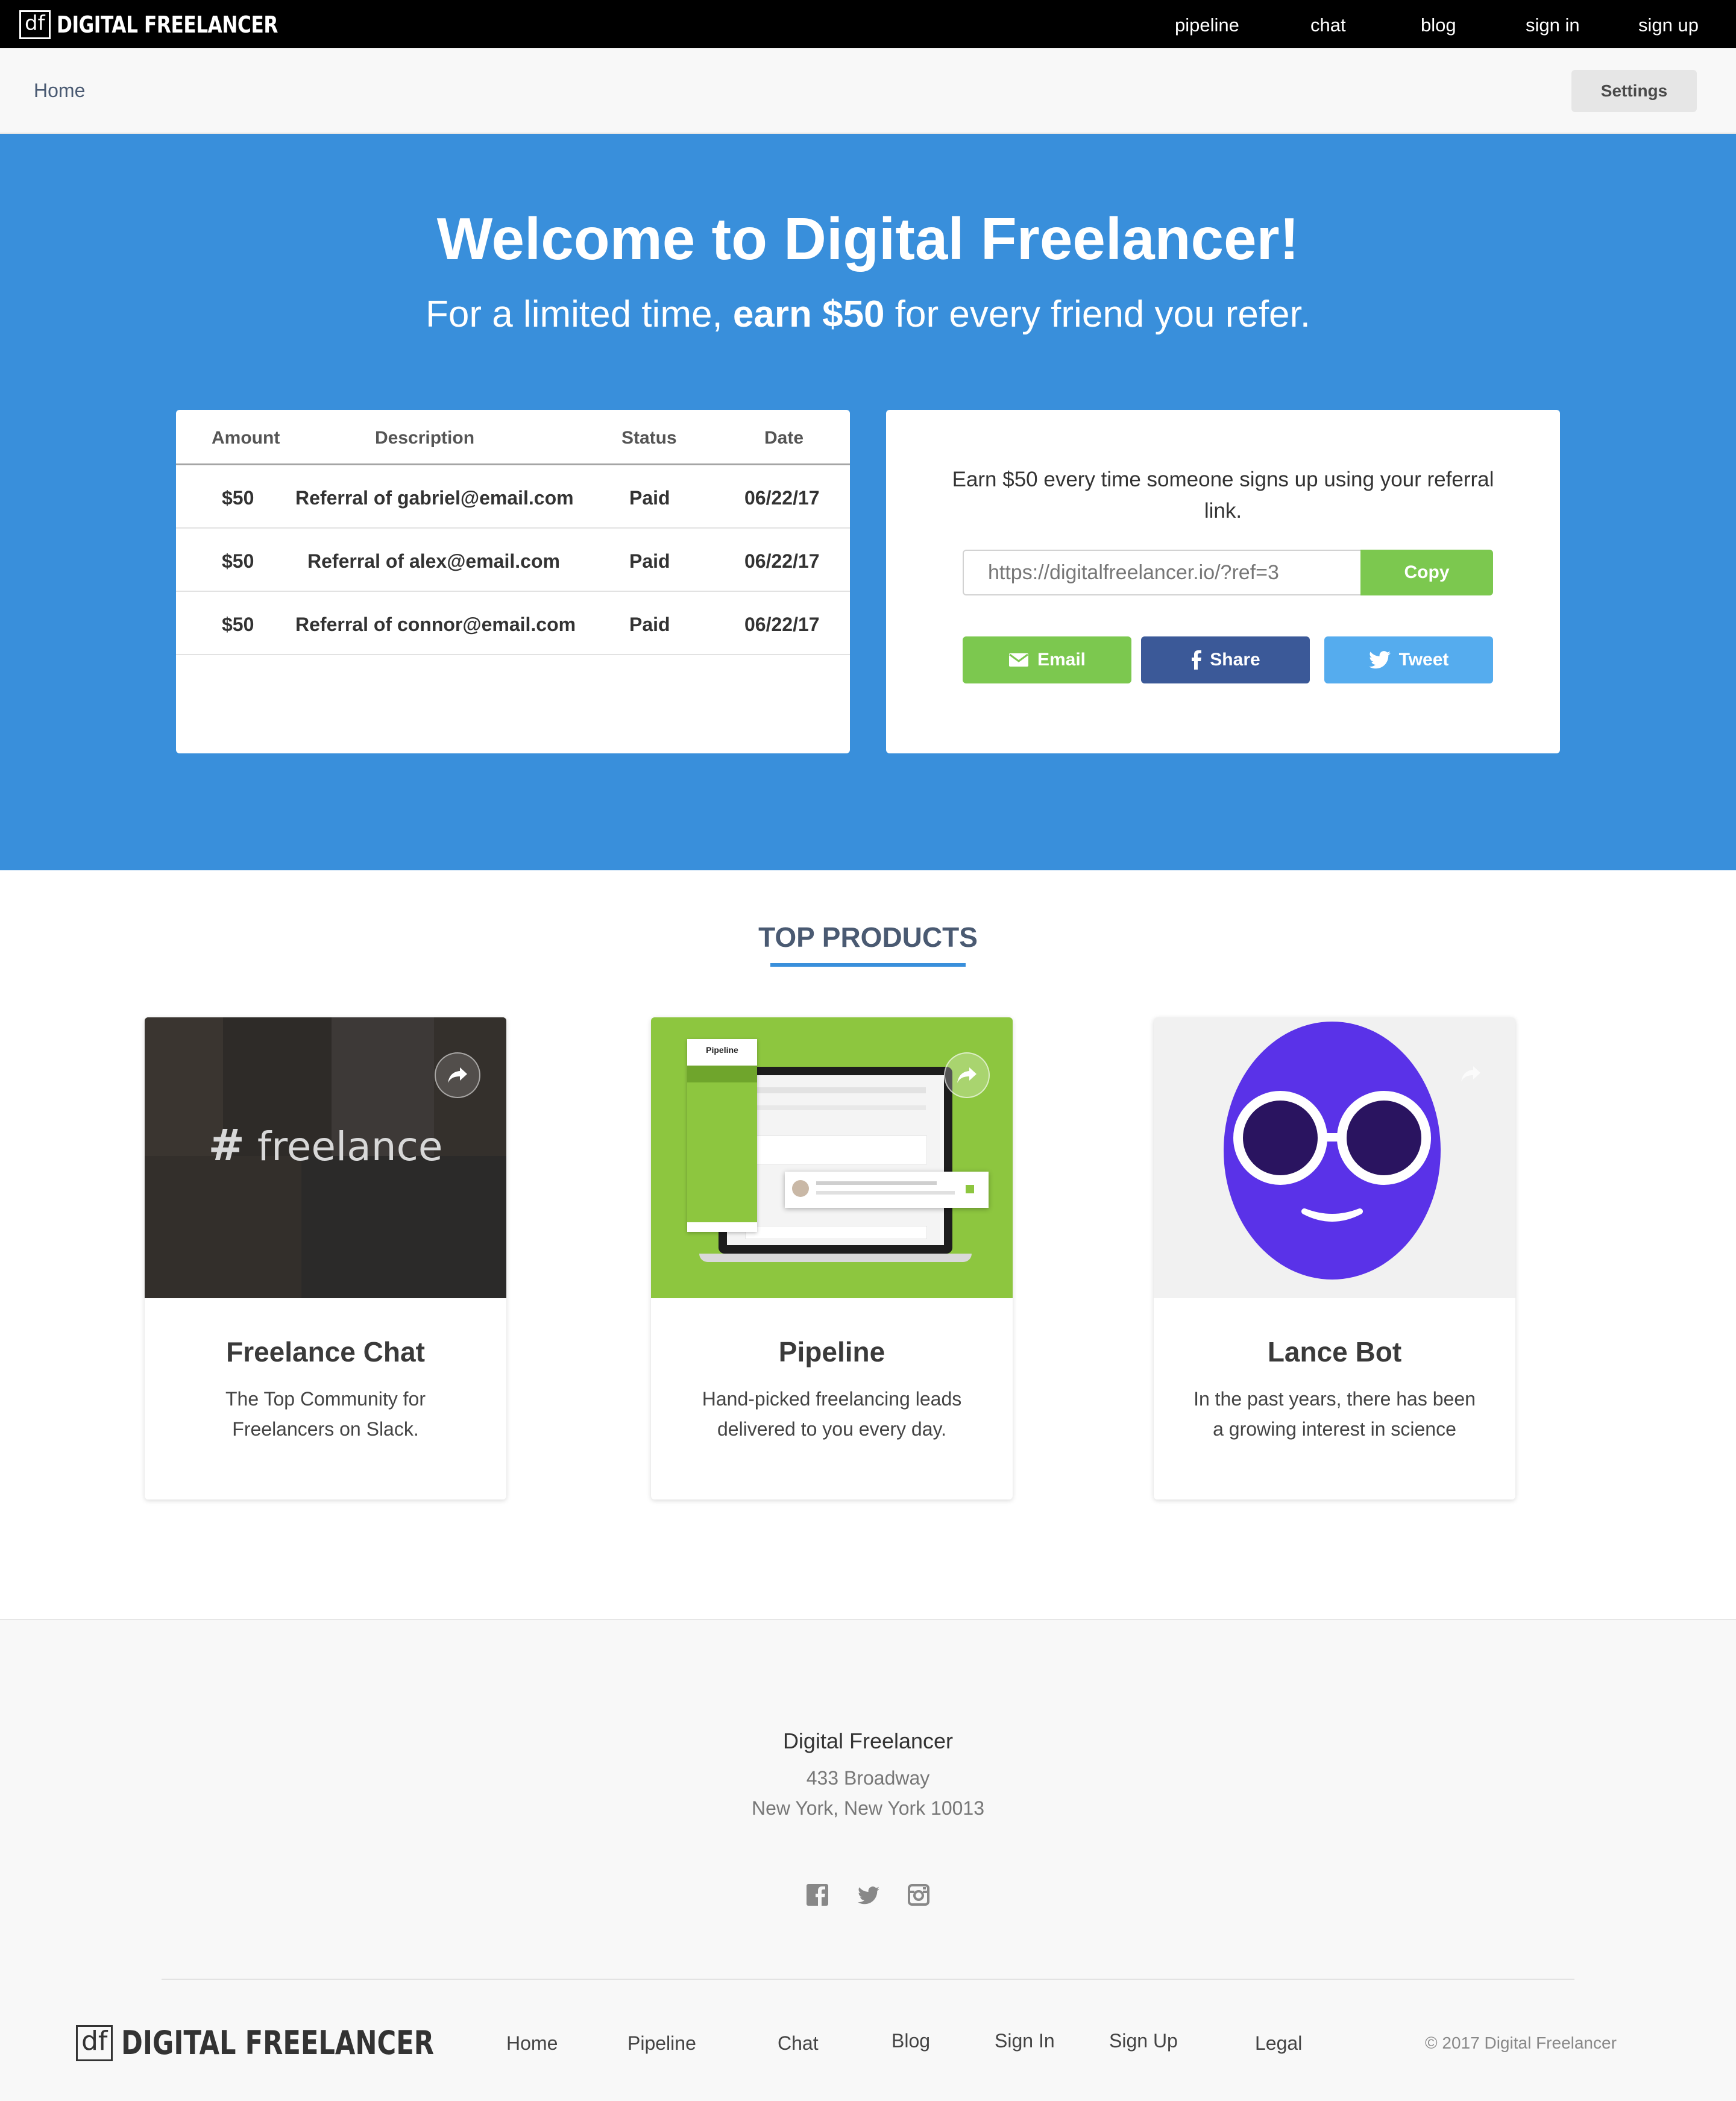  What do you see at coordinates (1521, 2042) in the screenshot?
I see `footer-copyright: © 2017 Digital Freelancer` at bounding box center [1521, 2042].